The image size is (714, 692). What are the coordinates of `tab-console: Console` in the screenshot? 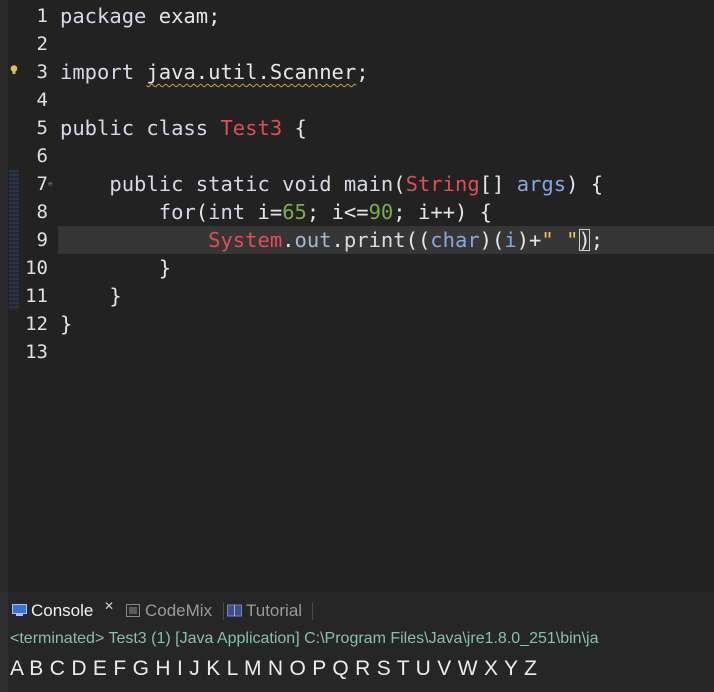 It's located at (52, 611).